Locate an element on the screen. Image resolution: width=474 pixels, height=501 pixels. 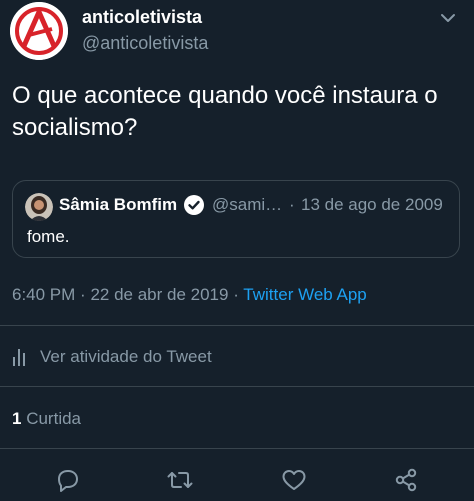
likes-summary: 1 Curtida is located at coordinates (46, 419).